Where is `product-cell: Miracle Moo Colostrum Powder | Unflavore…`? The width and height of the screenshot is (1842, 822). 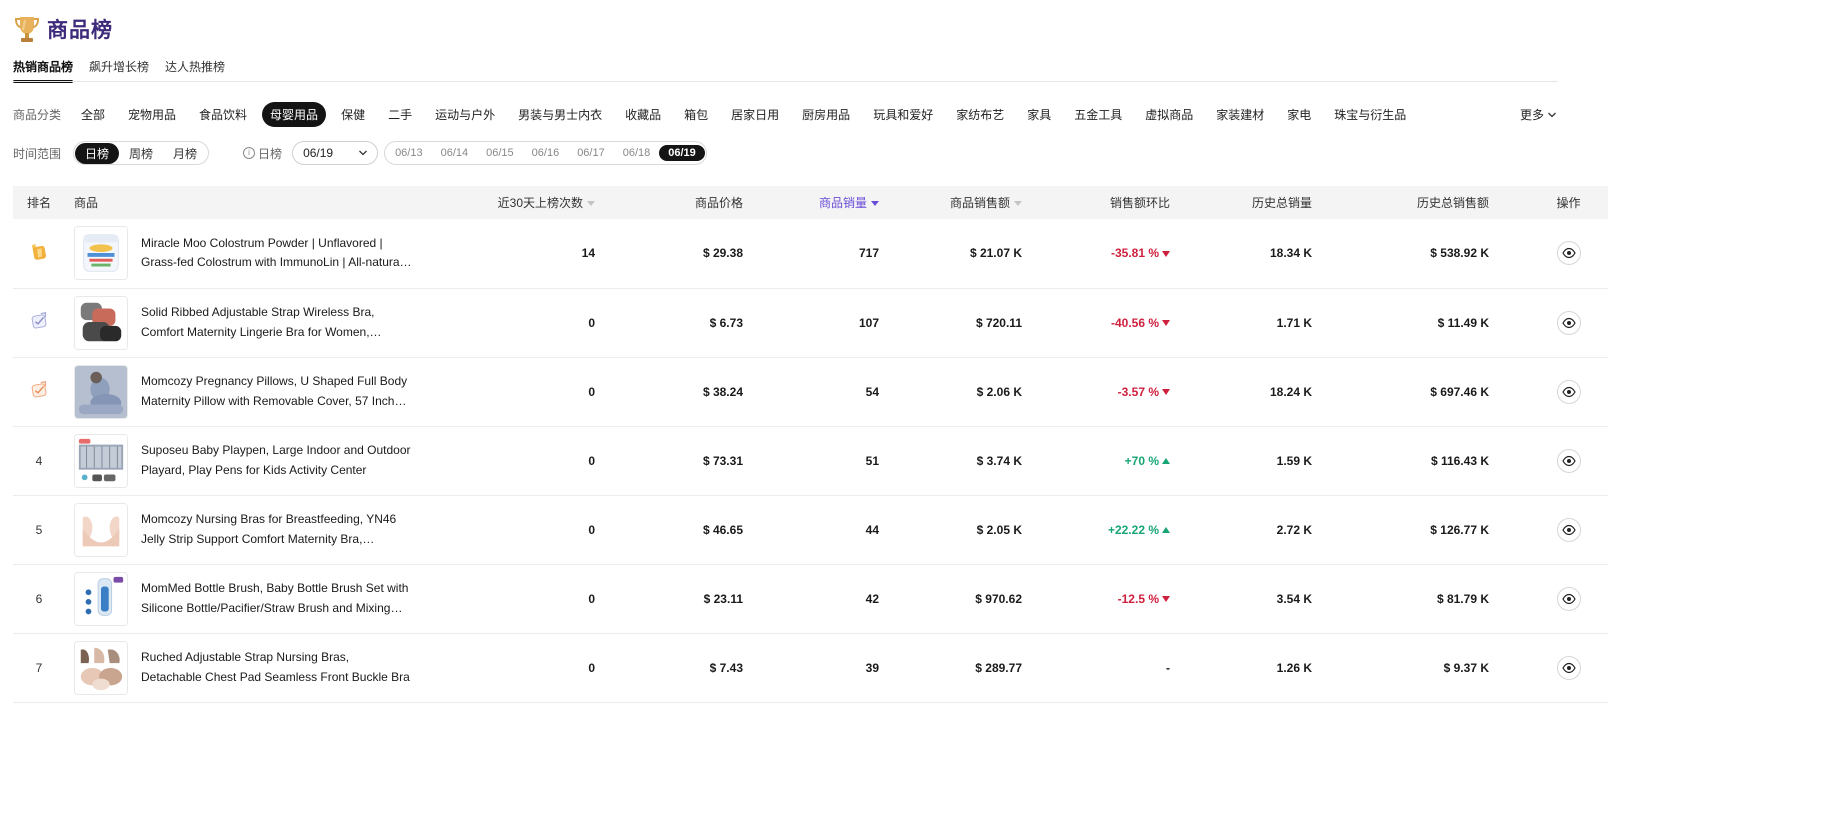
product-cell: Miracle Moo Colostrum Powder | Unflavore… is located at coordinates (270, 253).